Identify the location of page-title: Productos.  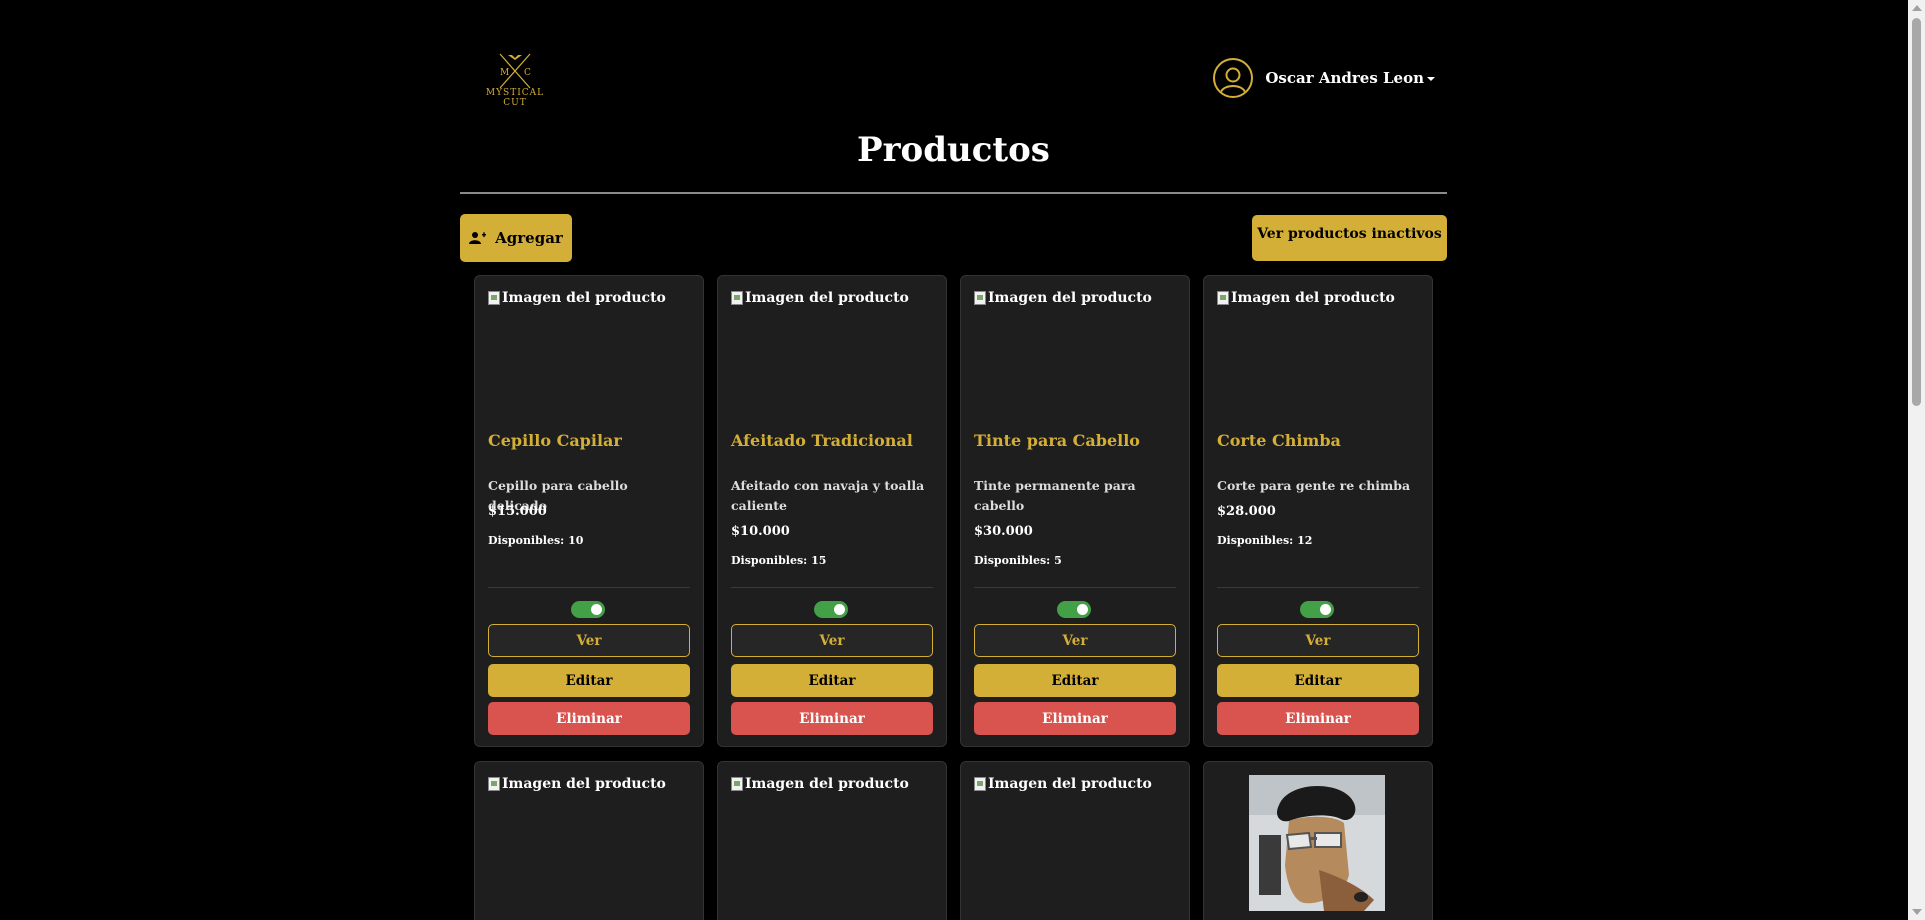
(953, 150).